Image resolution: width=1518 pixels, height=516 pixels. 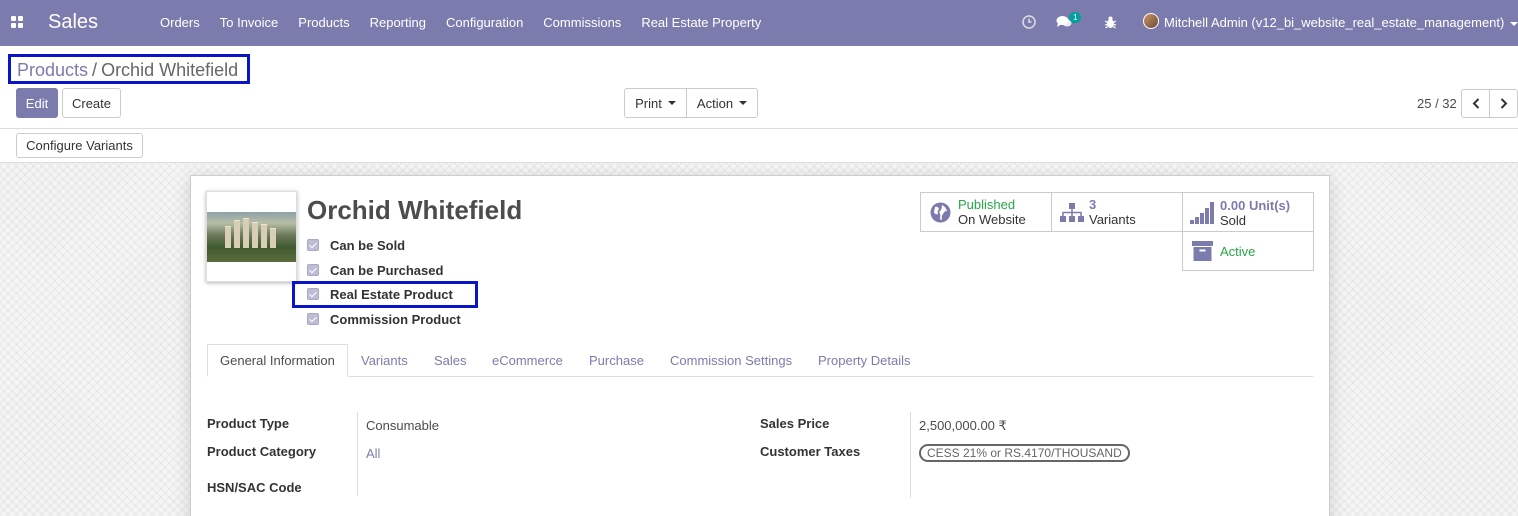 What do you see at coordinates (1202, 251) in the screenshot?
I see `archive-icon` at bounding box center [1202, 251].